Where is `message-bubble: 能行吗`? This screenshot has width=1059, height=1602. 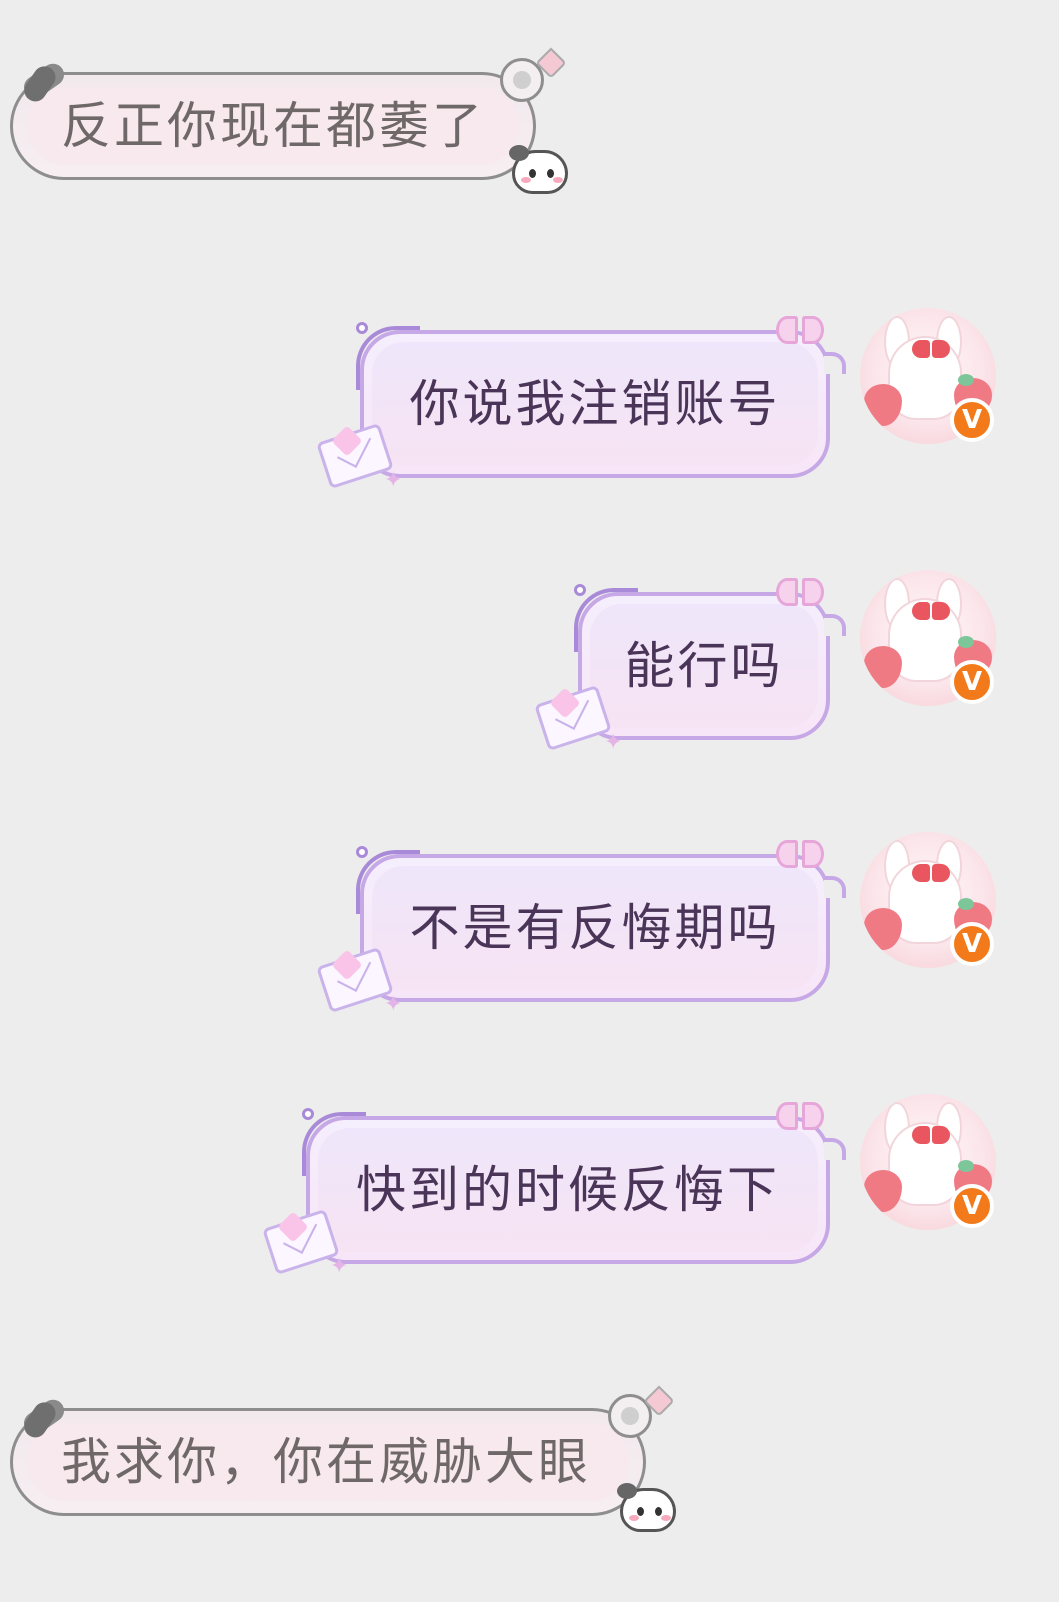
message-bubble: 能行吗 is located at coordinates (702, 664).